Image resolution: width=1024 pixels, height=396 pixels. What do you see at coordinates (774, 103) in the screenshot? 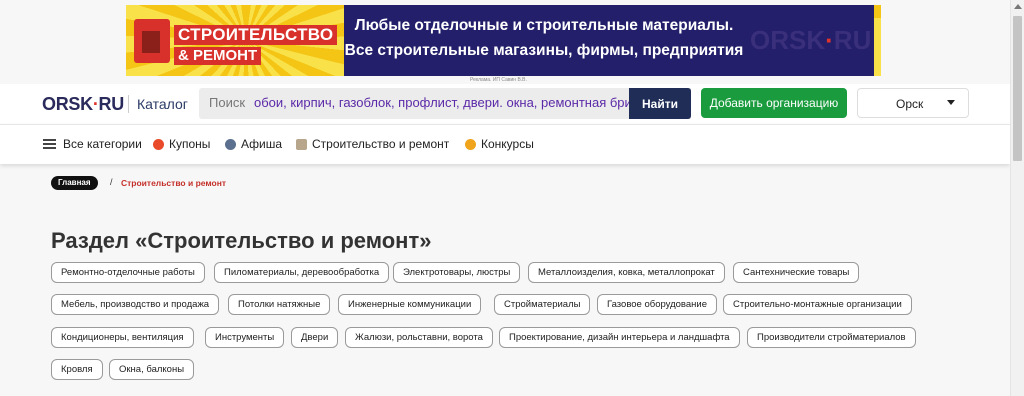
I see `add-organization-button: Добавить организацию` at bounding box center [774, 103].